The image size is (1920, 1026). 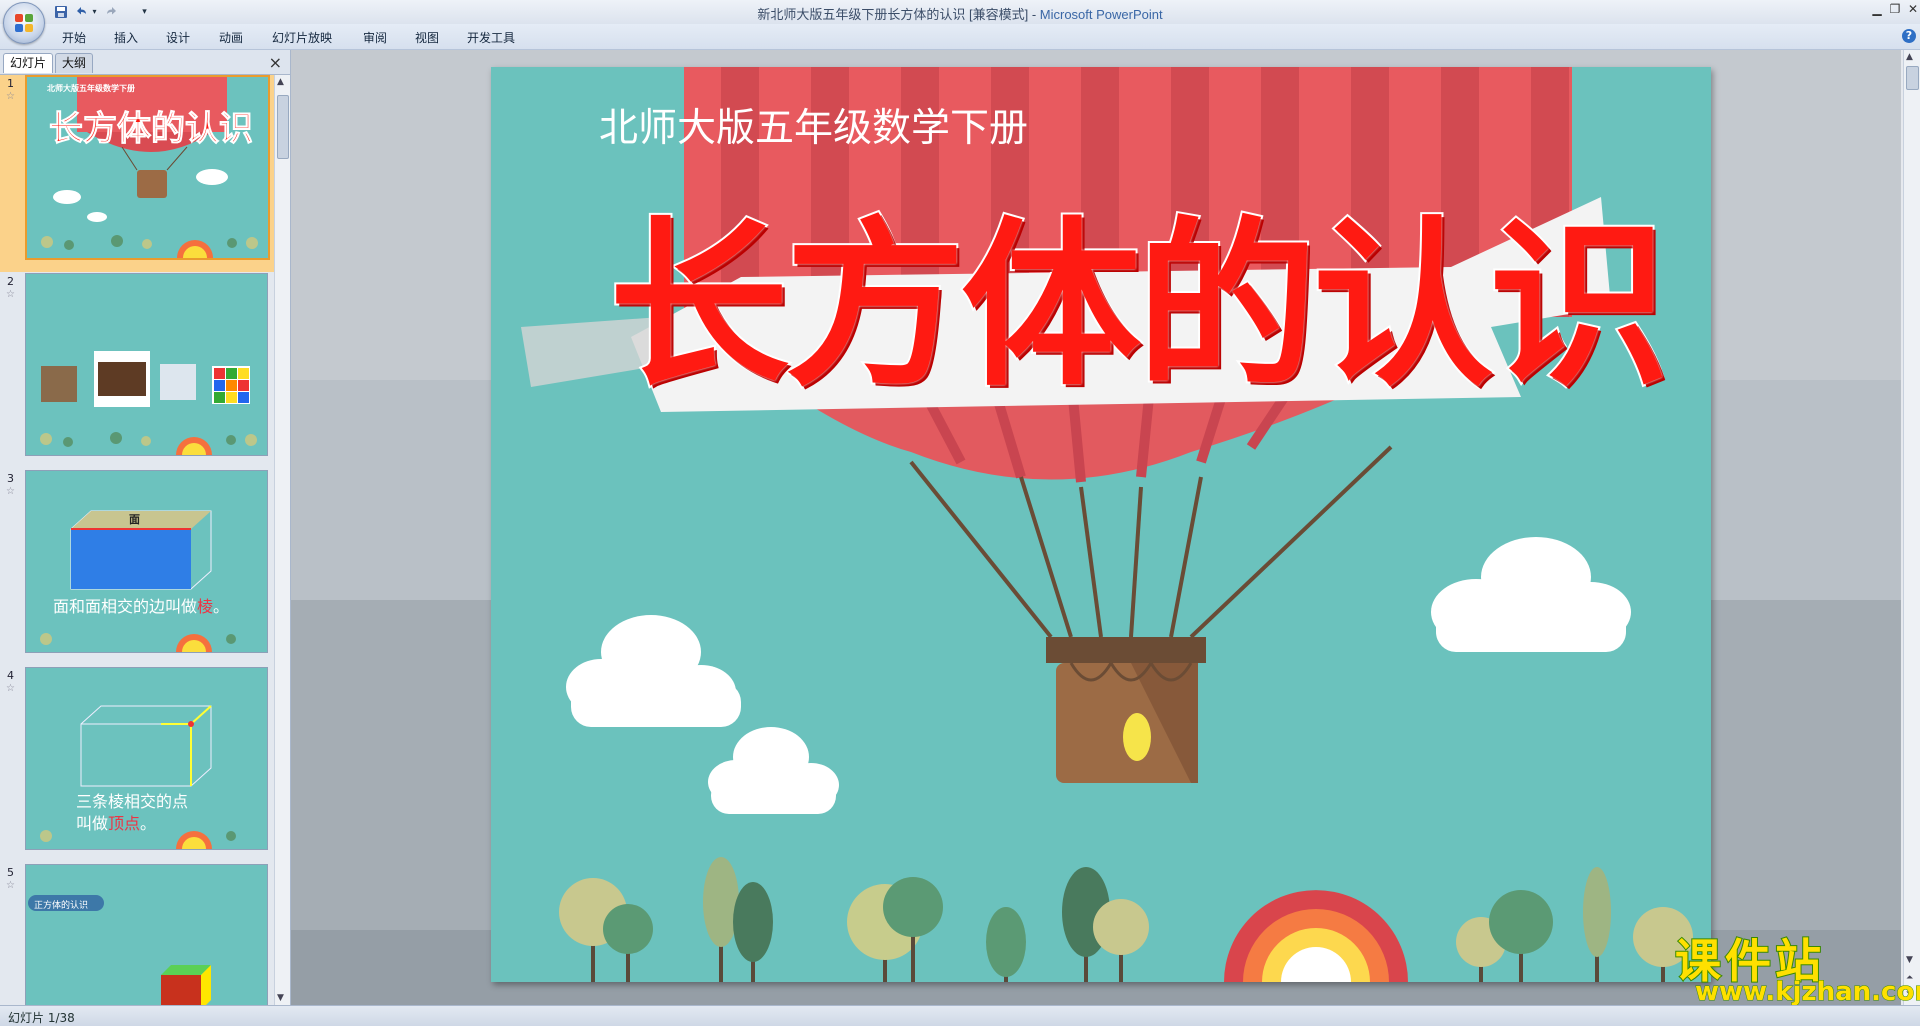 I want to click on edge-definition: 面和面相交的边叫做棱。, so click(x=141, y=605).